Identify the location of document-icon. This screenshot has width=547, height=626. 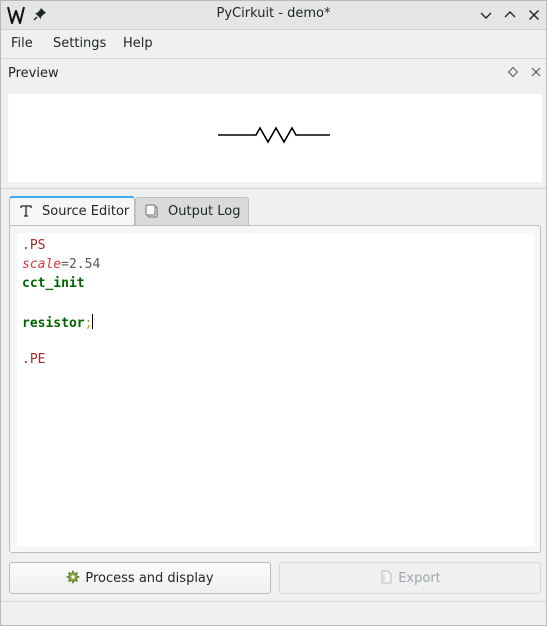
(386, 577).